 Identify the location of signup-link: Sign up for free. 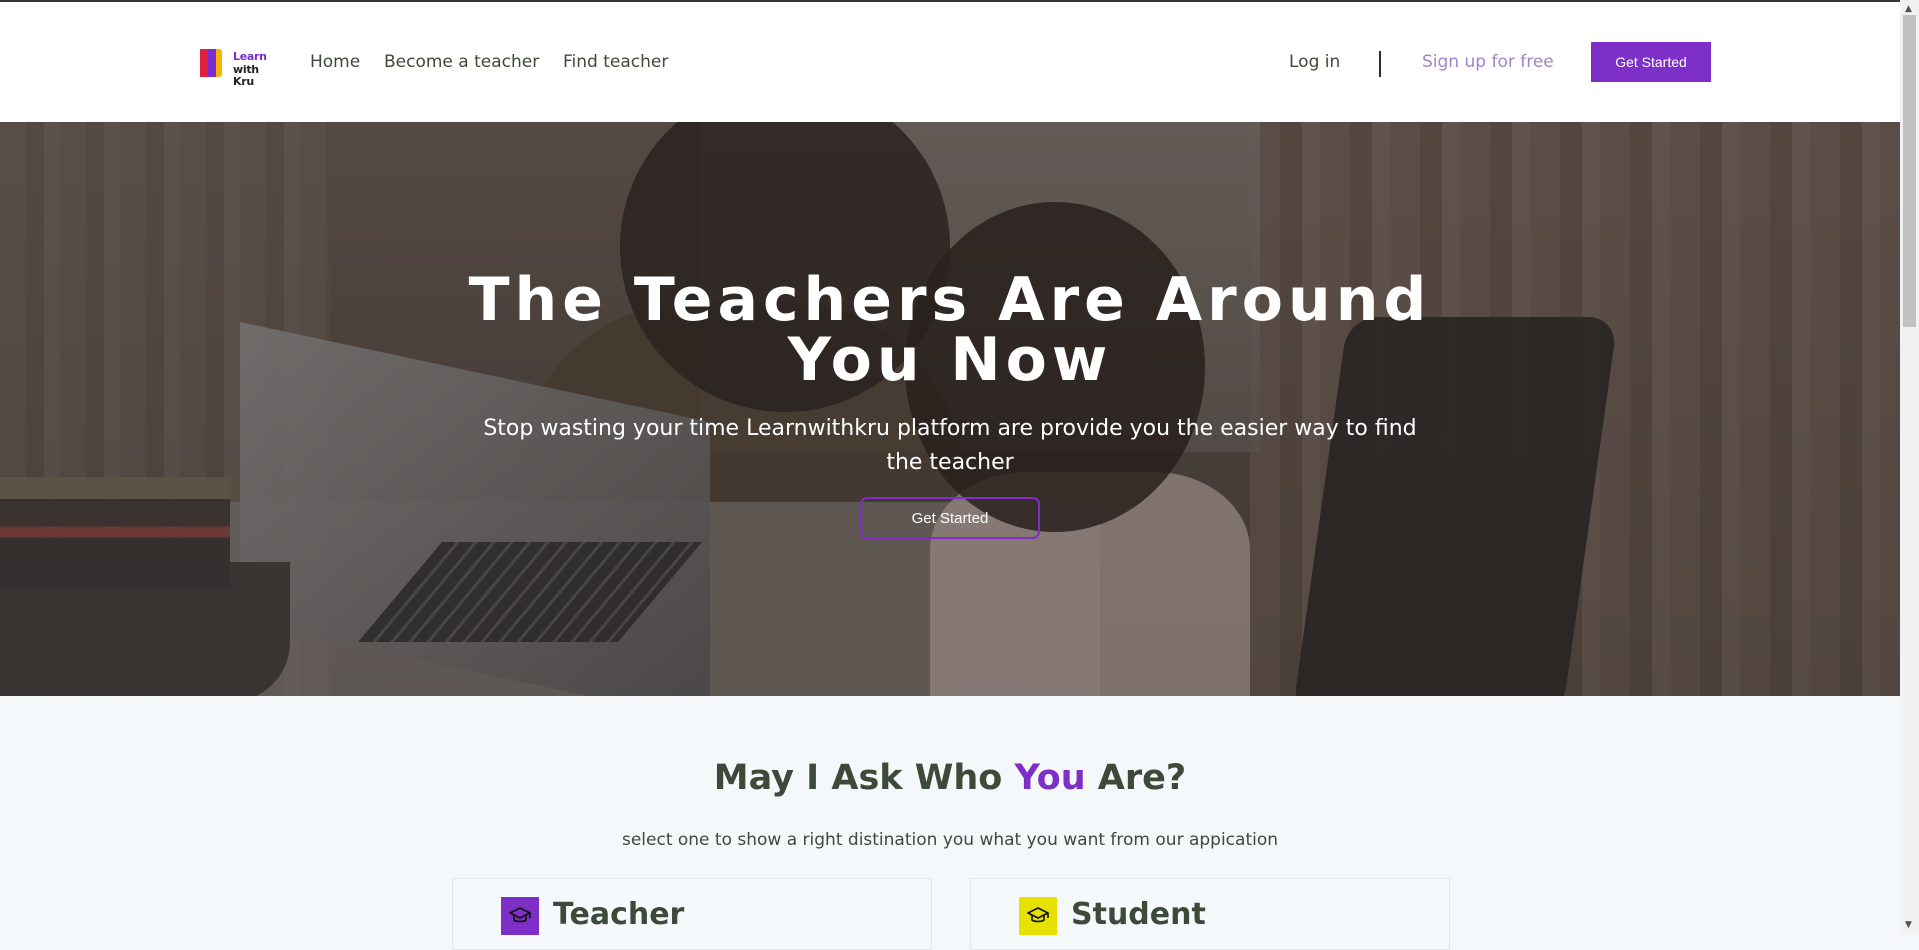
(1488, 62).